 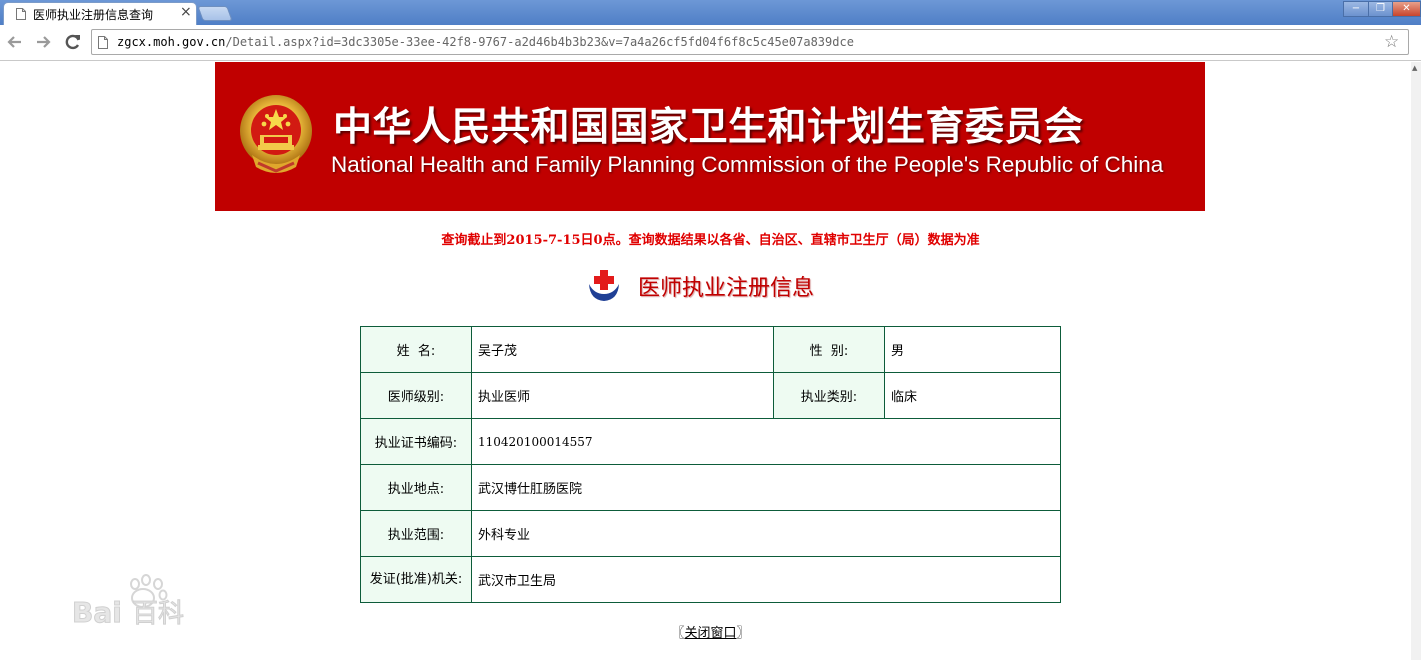 I want to click on close-bracket: 〗, so click(x=743, y=633).